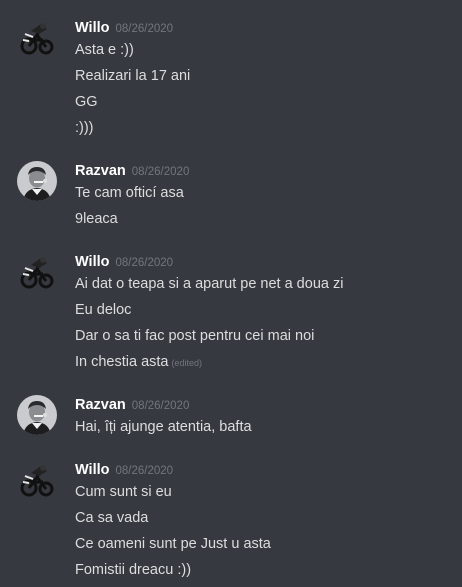  What do you see at coordinates (103, 310) in the screenshot?
I see `message-line: Eu deloc` at bounding box center [103, 310].